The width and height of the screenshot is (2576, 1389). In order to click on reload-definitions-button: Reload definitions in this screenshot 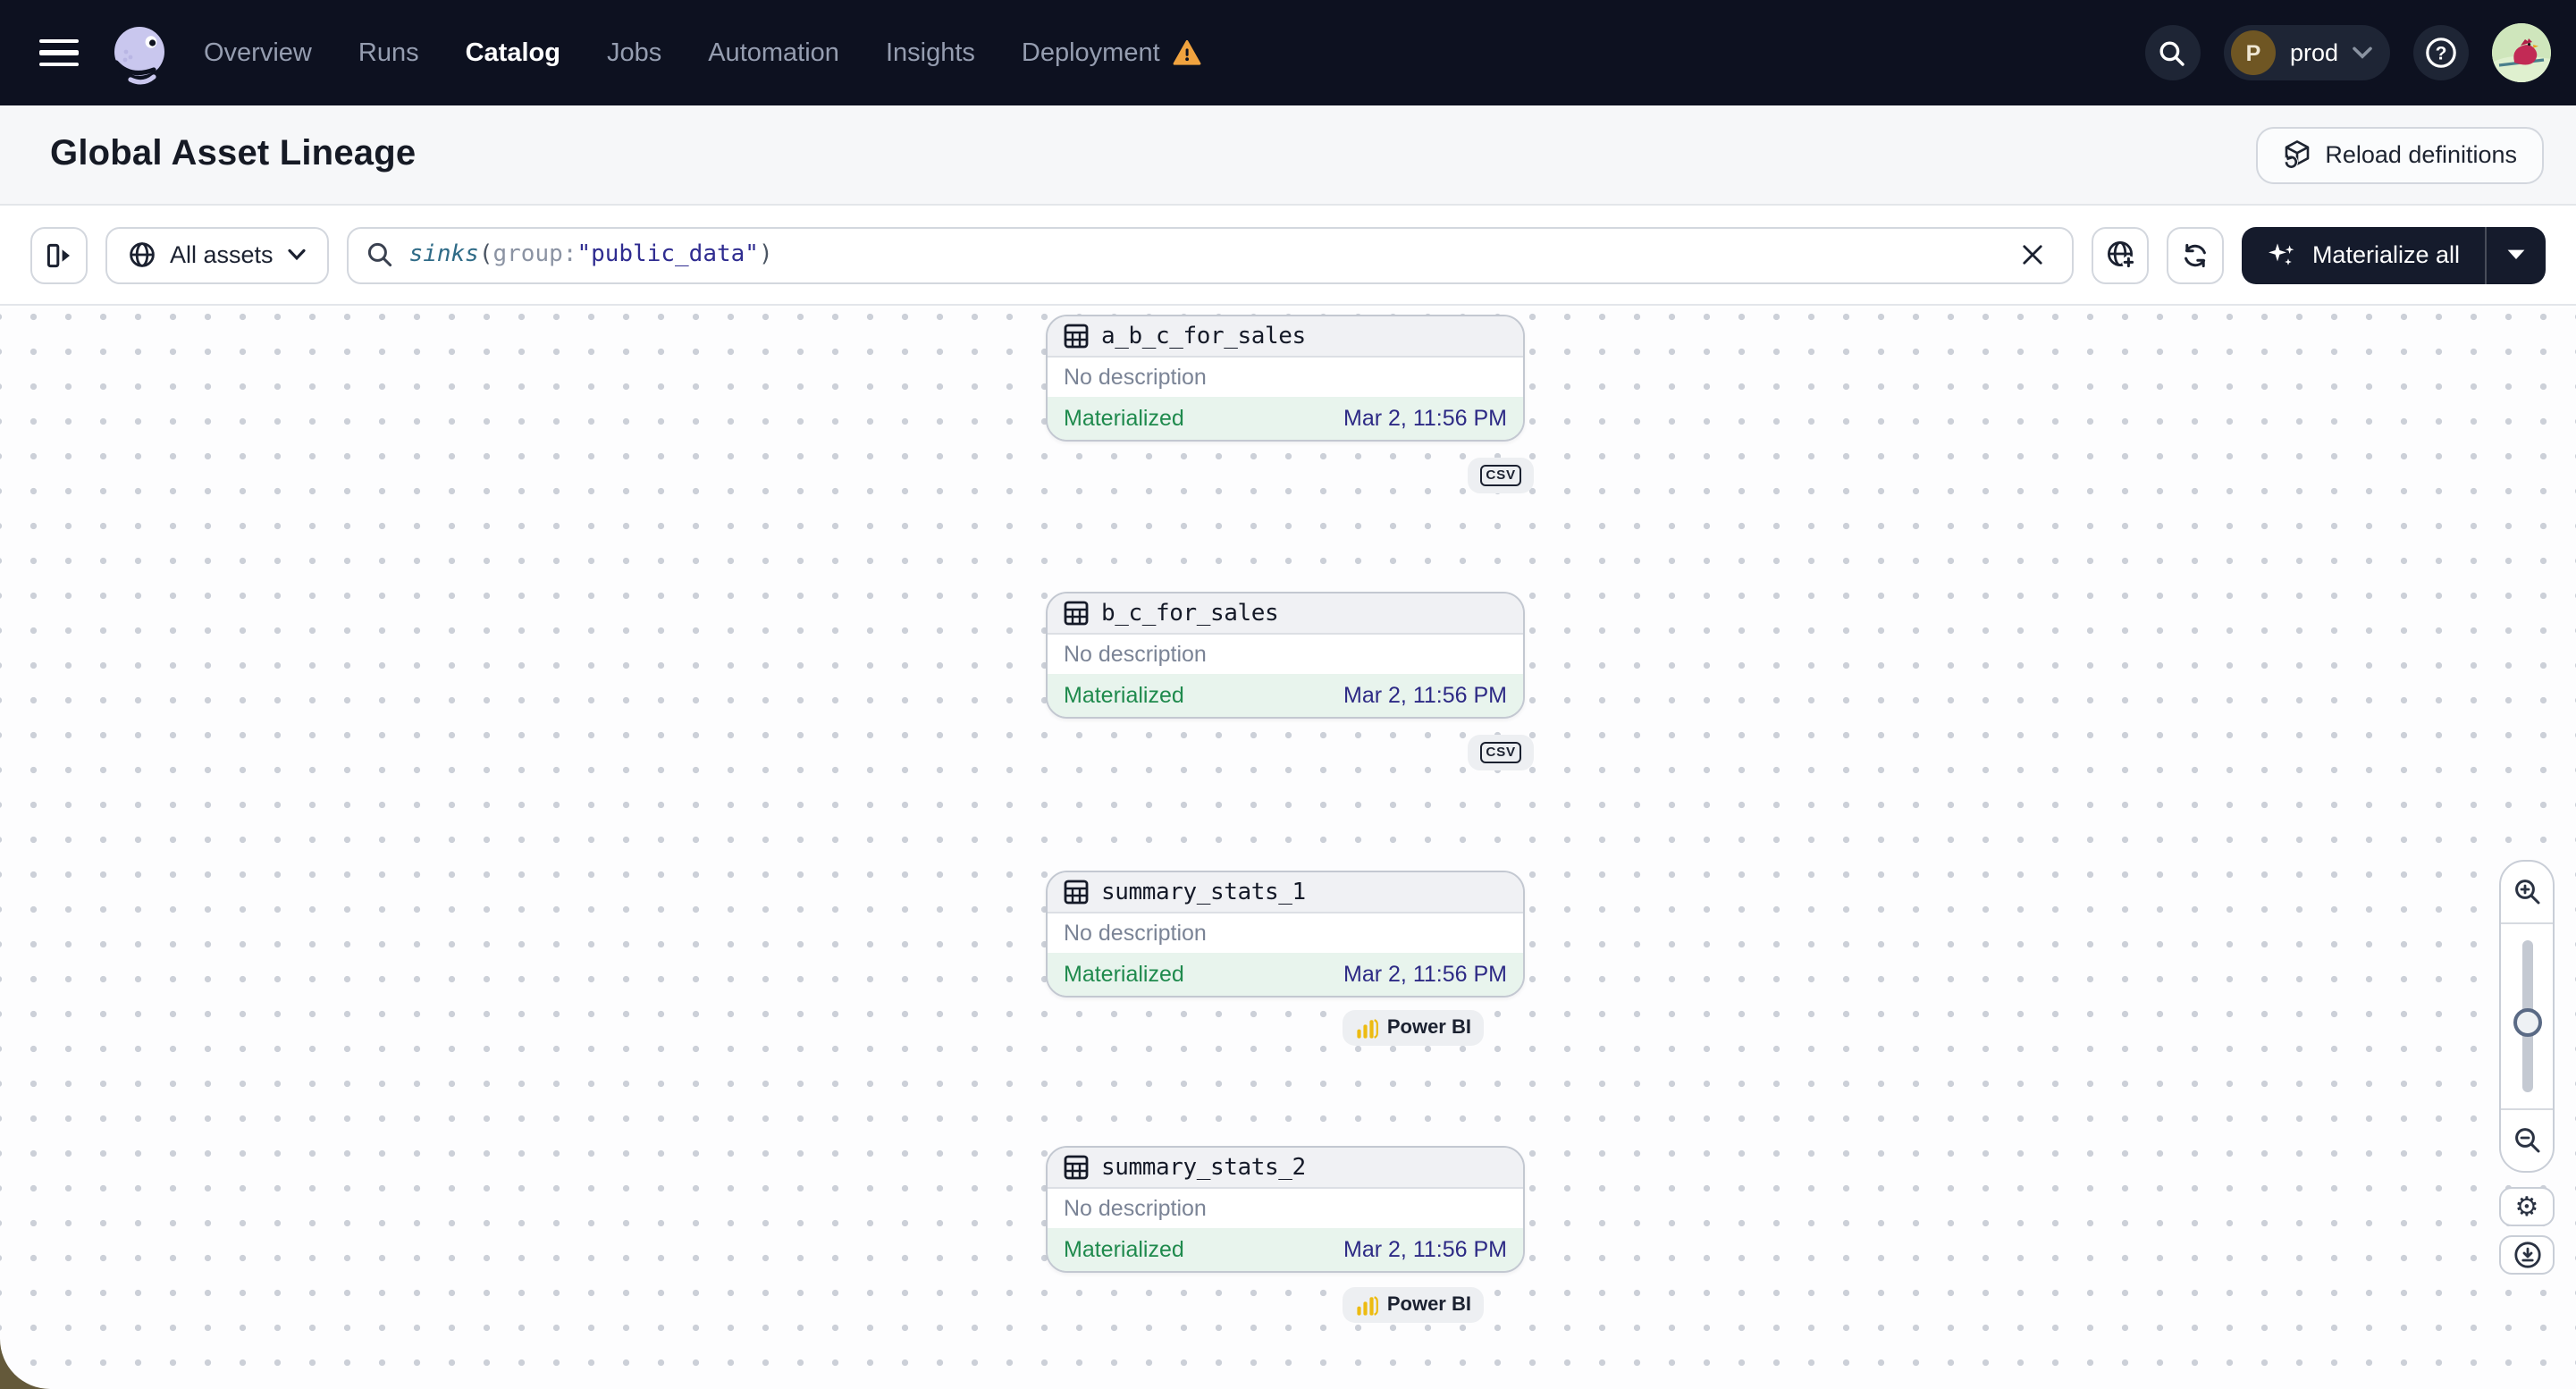, I will do `click(2400, 154)`.